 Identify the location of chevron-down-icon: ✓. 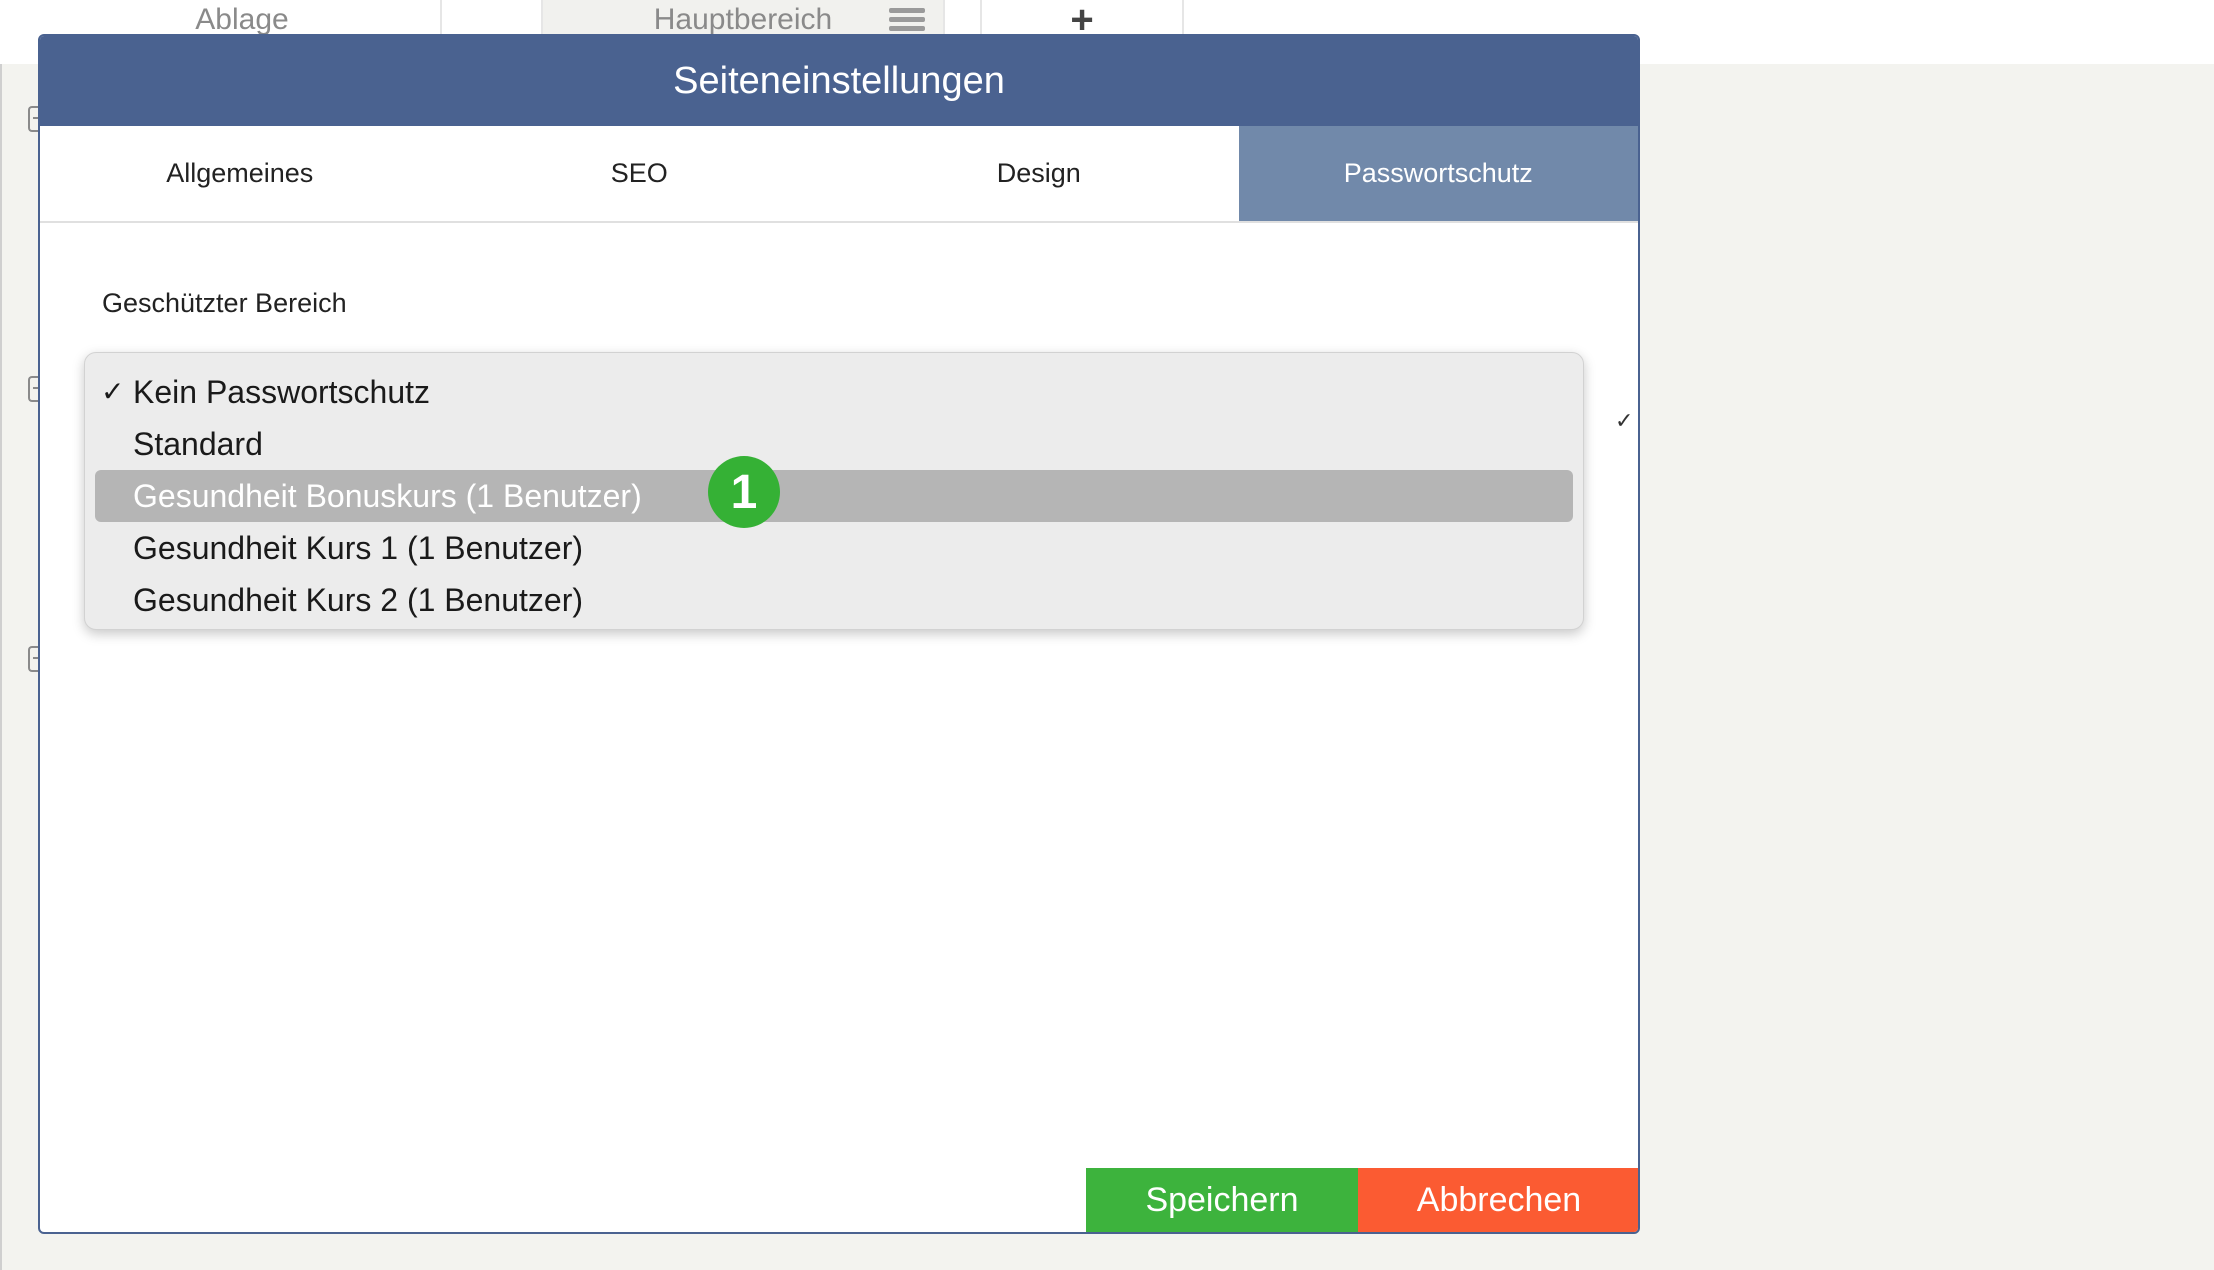
(1624, 421).